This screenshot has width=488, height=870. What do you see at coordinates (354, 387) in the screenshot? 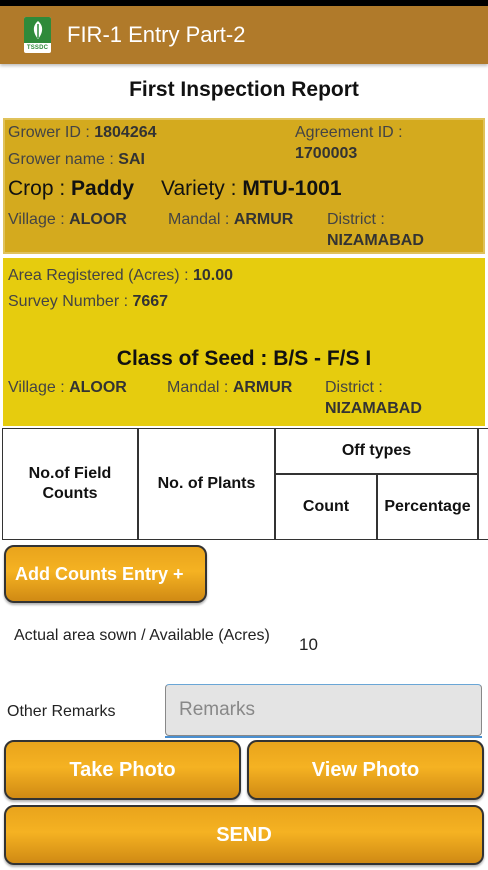
I see `field-district-label: District :` at bounding box center [354, 387].